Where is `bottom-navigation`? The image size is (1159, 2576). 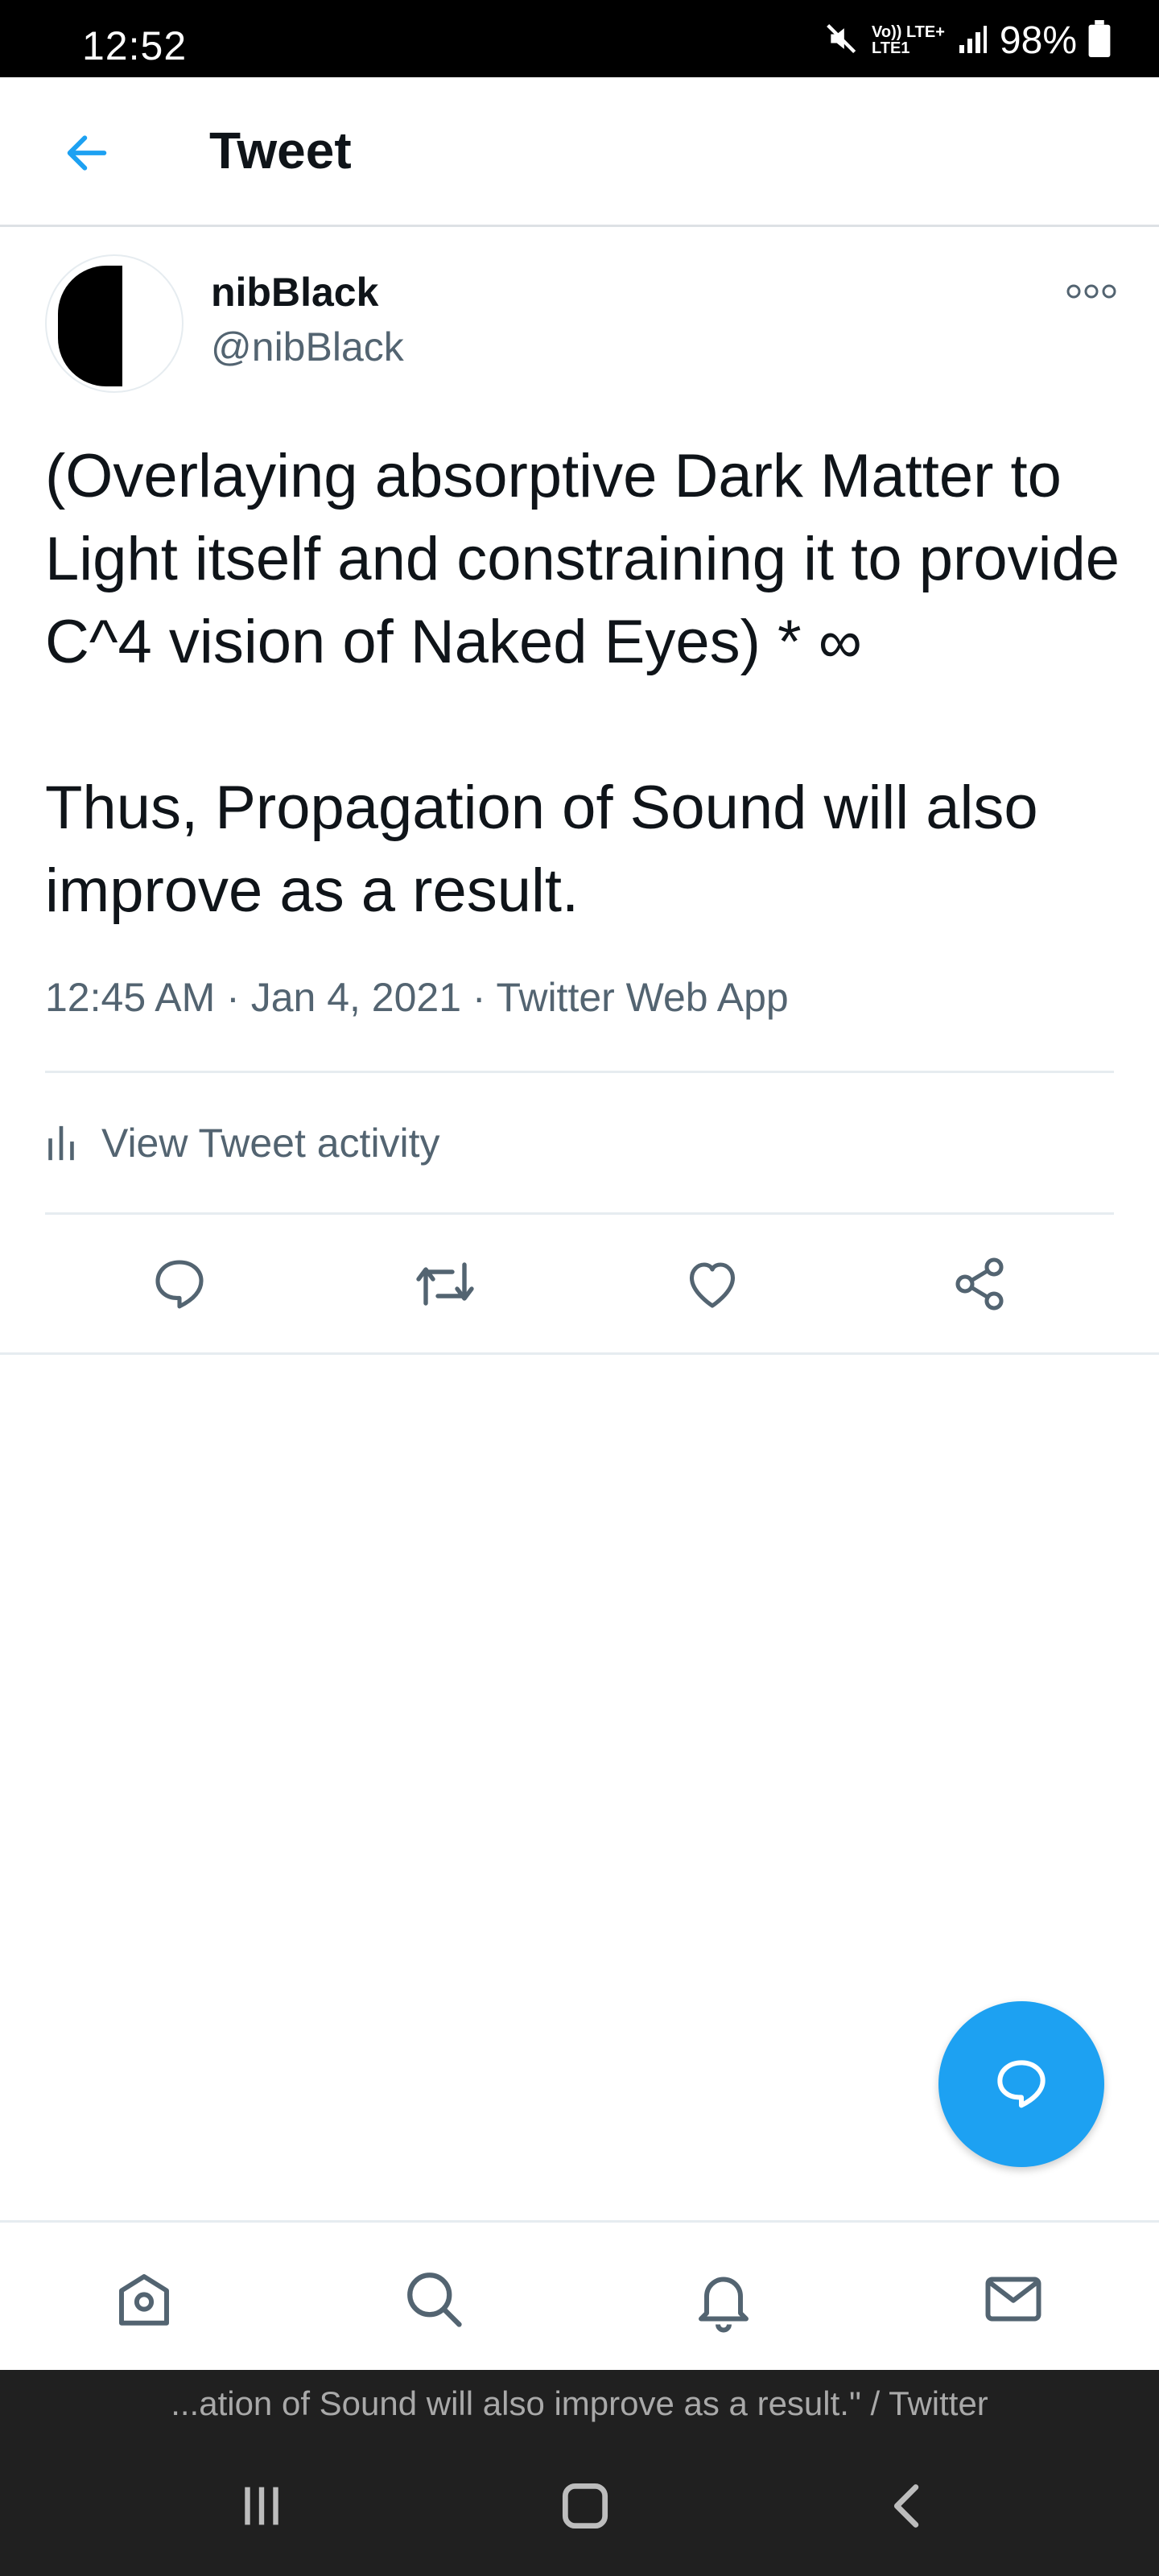 bottom-navigation is located at coordinates (579, 2295).